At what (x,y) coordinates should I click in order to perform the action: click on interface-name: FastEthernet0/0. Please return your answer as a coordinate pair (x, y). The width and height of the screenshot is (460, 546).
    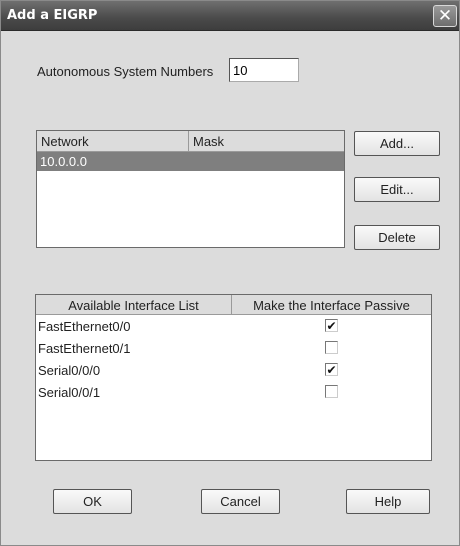
    Looking at the image, I should click on (84, 326).